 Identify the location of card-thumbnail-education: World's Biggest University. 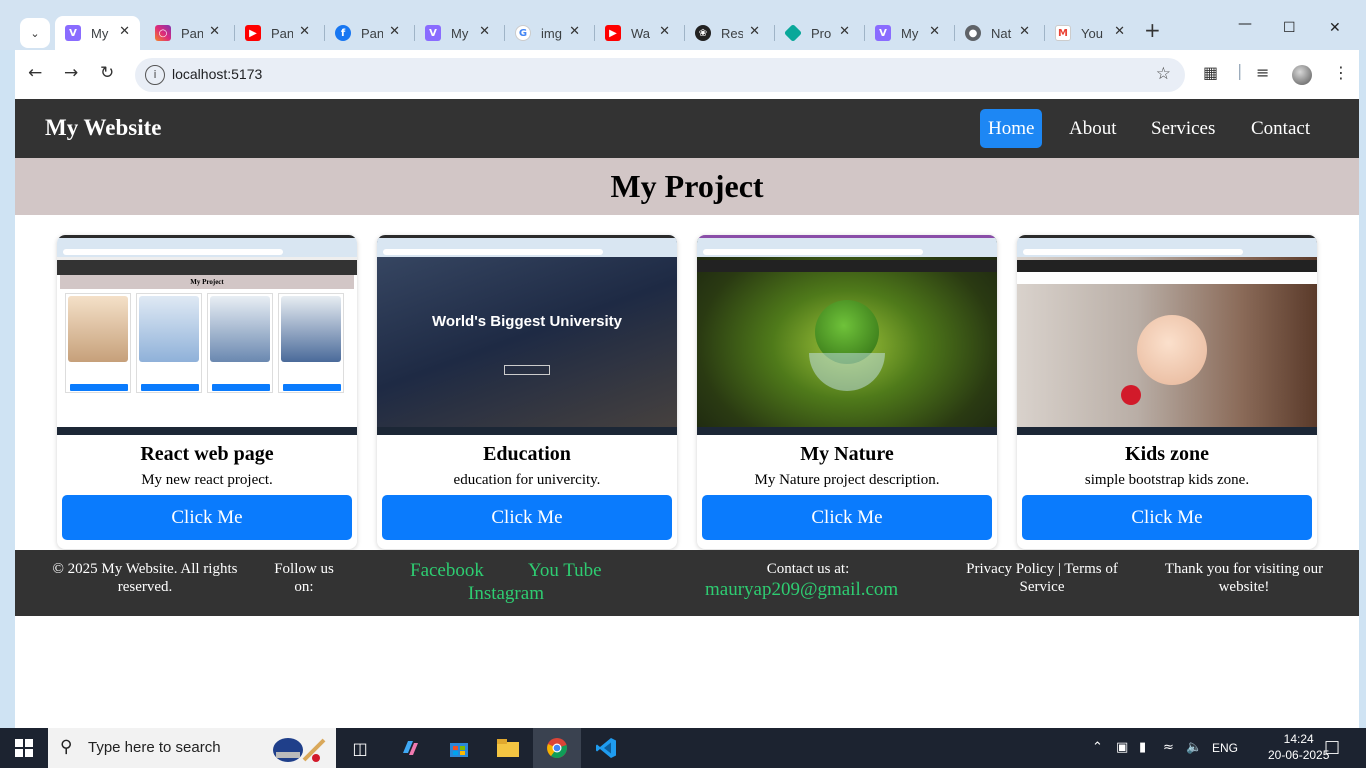
(527, 335).